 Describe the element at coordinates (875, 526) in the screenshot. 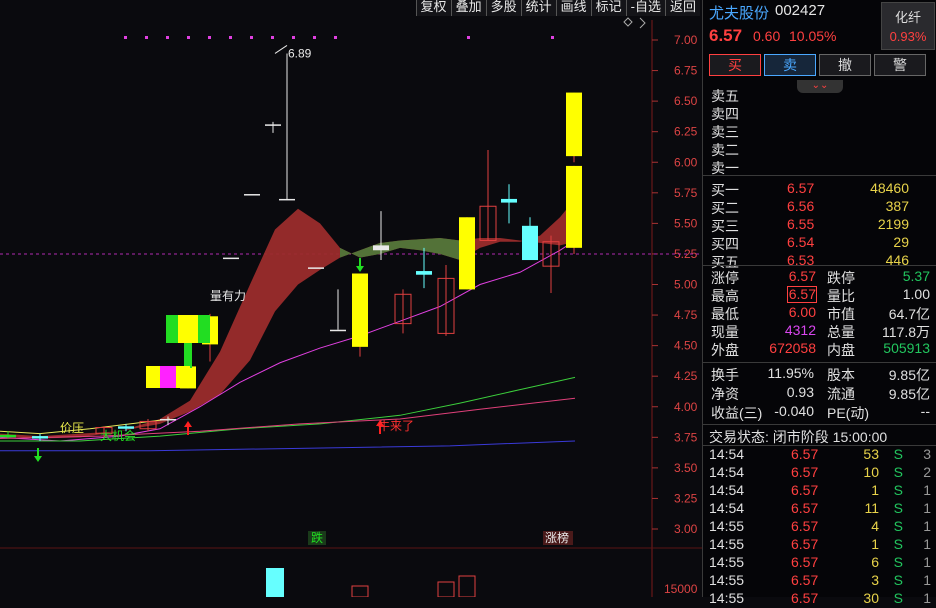

I see `tick-volume: 4` at that location.